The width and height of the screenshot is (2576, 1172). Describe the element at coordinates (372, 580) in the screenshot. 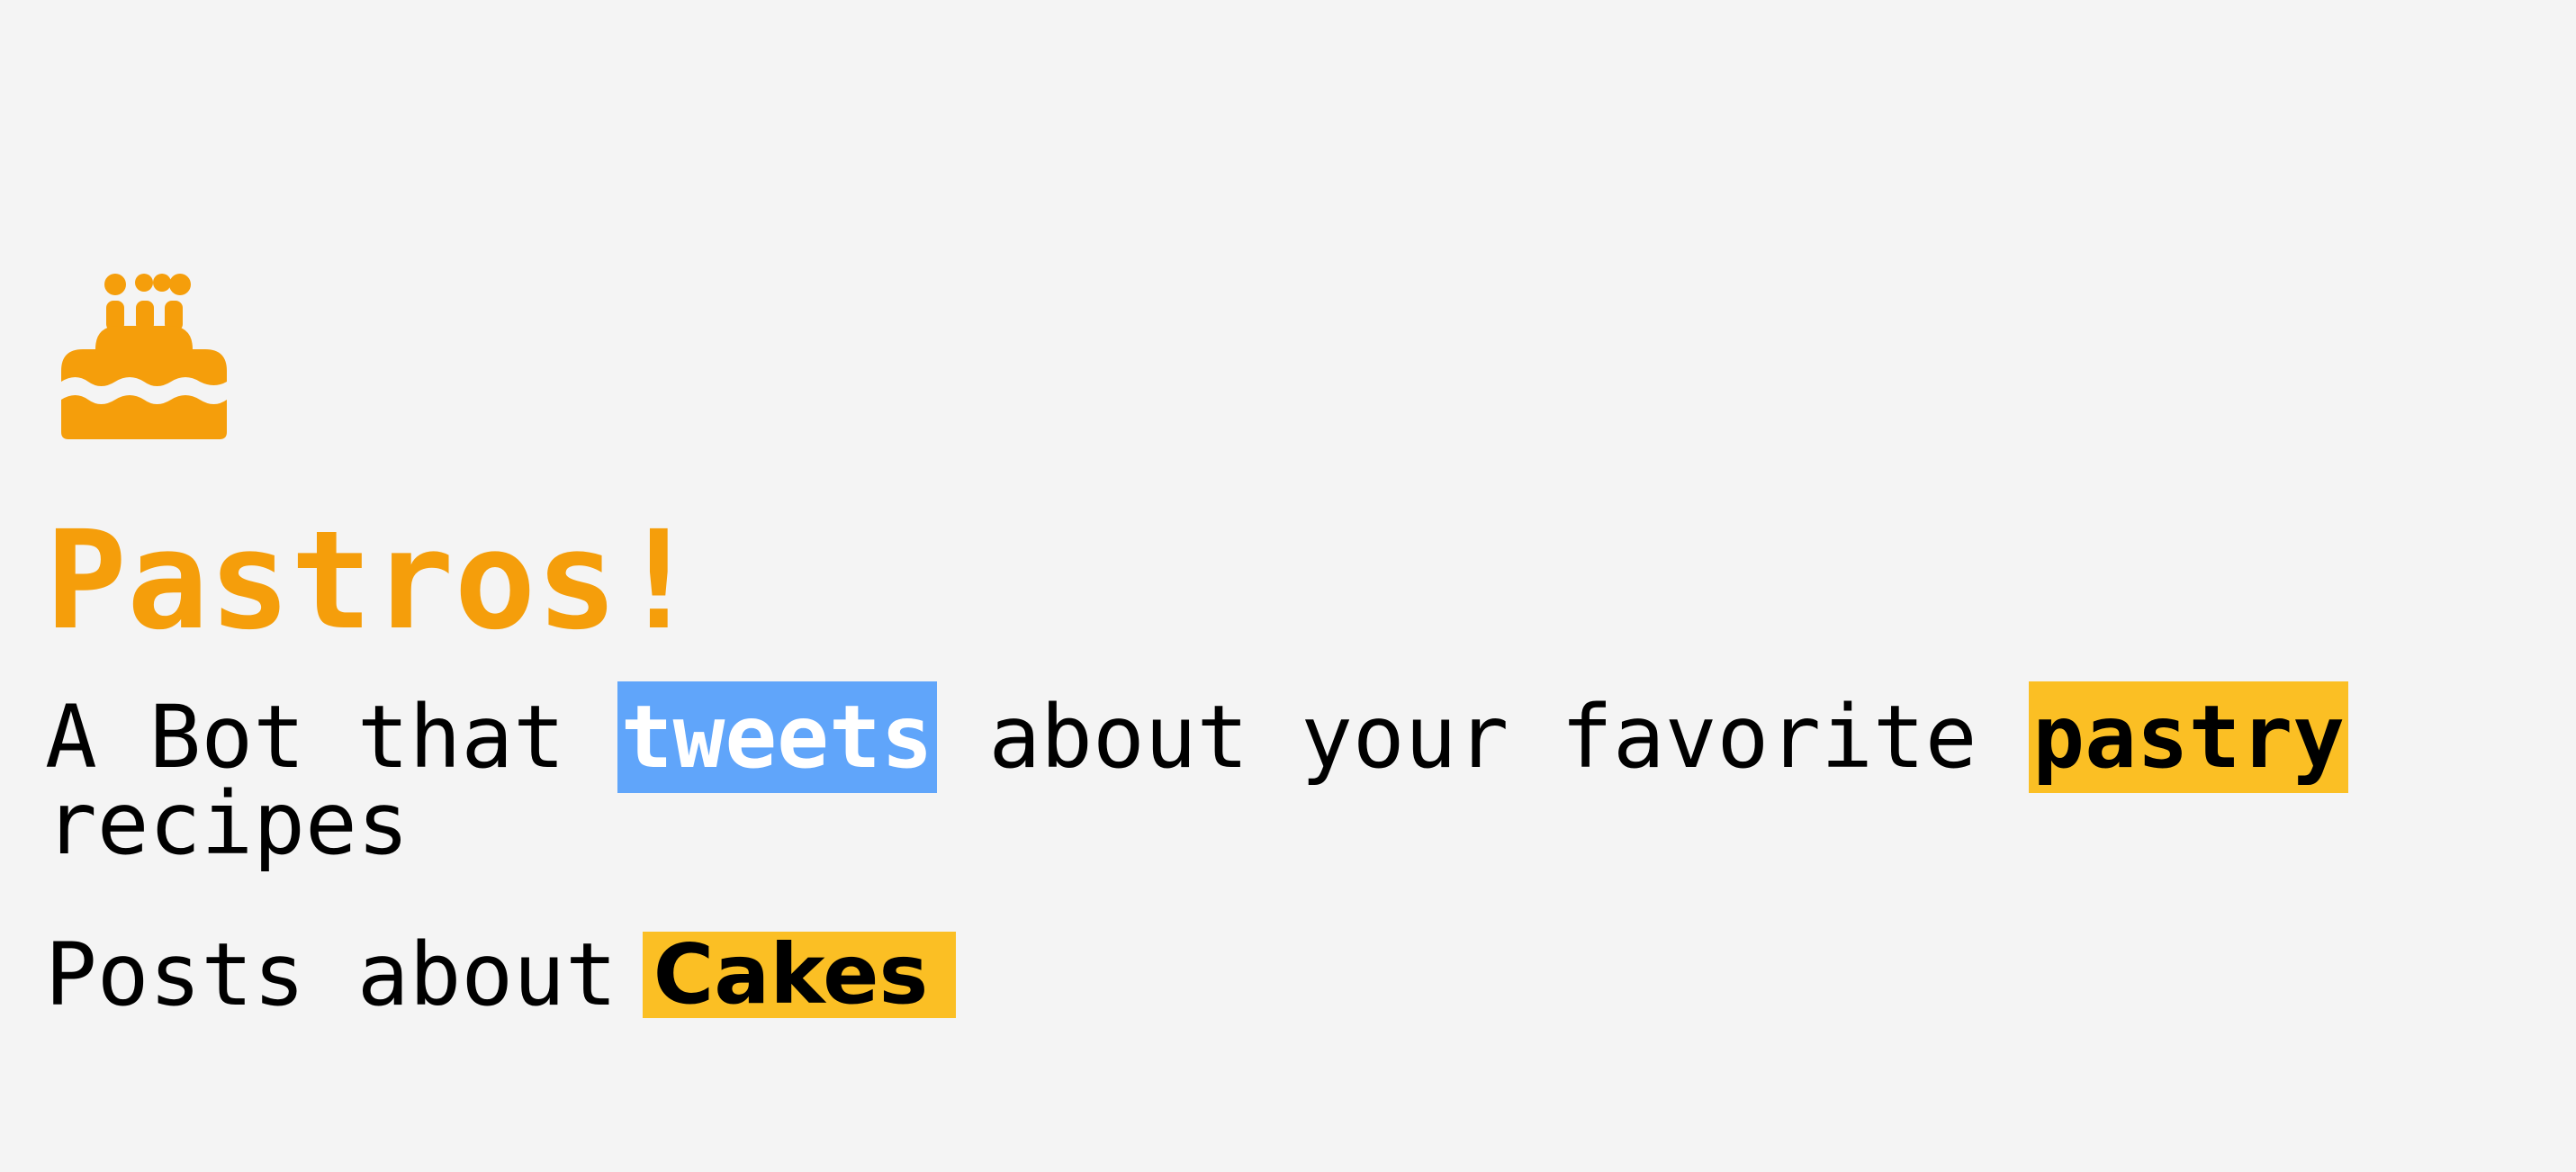

I see `page-title: Pastros!` at that location.